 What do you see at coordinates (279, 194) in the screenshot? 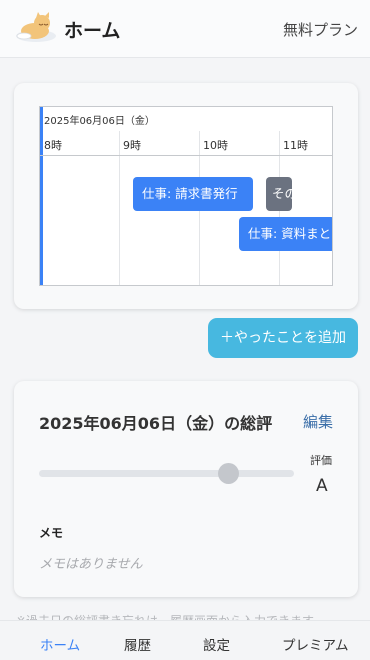
I see `event-block: その` at bounding box center [279, 194].